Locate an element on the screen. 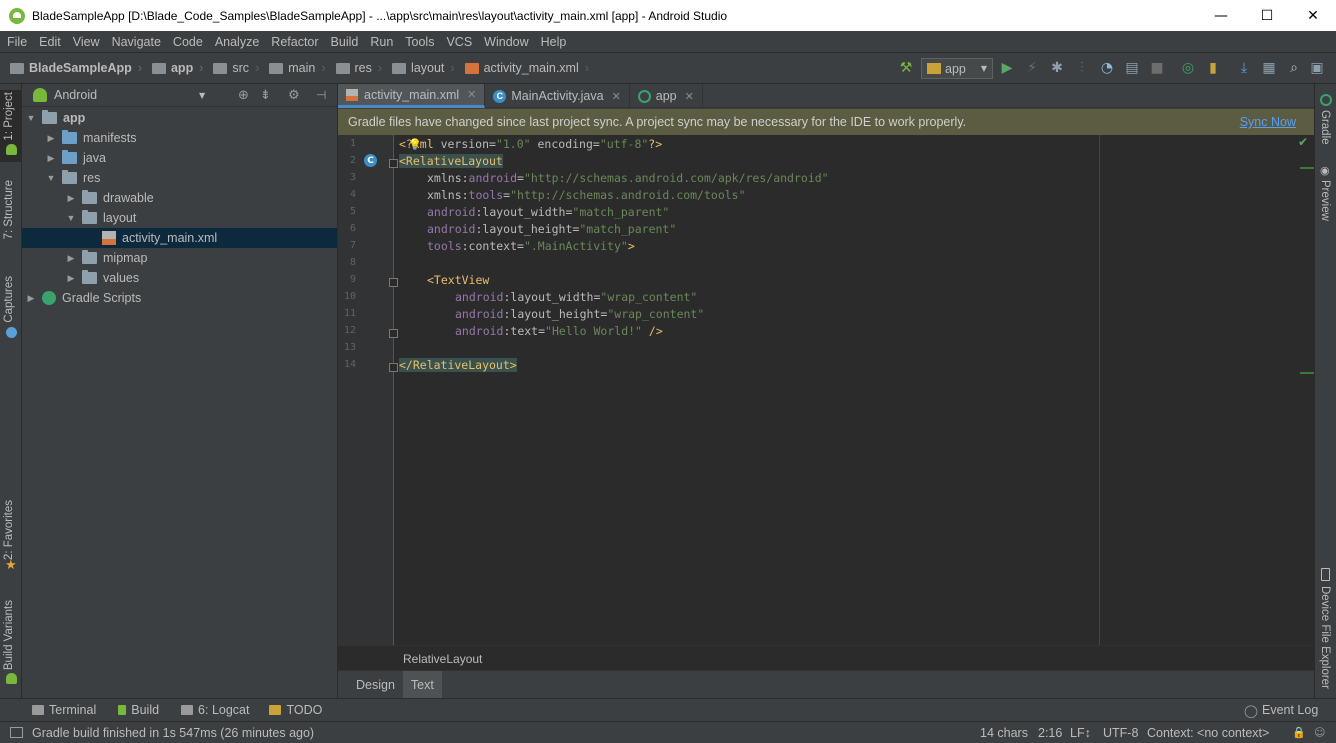 The width and height of the screenshot is (1336, 743). status-encoding: UTF-8 is located at coordinates (1120, 733).